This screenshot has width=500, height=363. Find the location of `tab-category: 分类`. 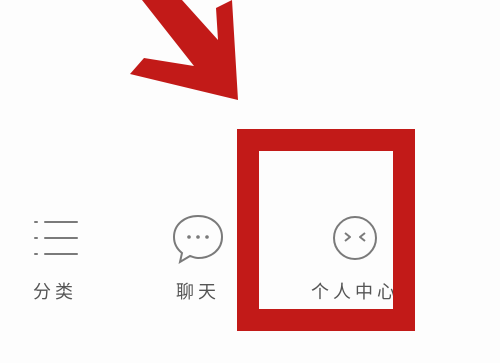

tab-category: 分类 is located at coordinates (55, 250).